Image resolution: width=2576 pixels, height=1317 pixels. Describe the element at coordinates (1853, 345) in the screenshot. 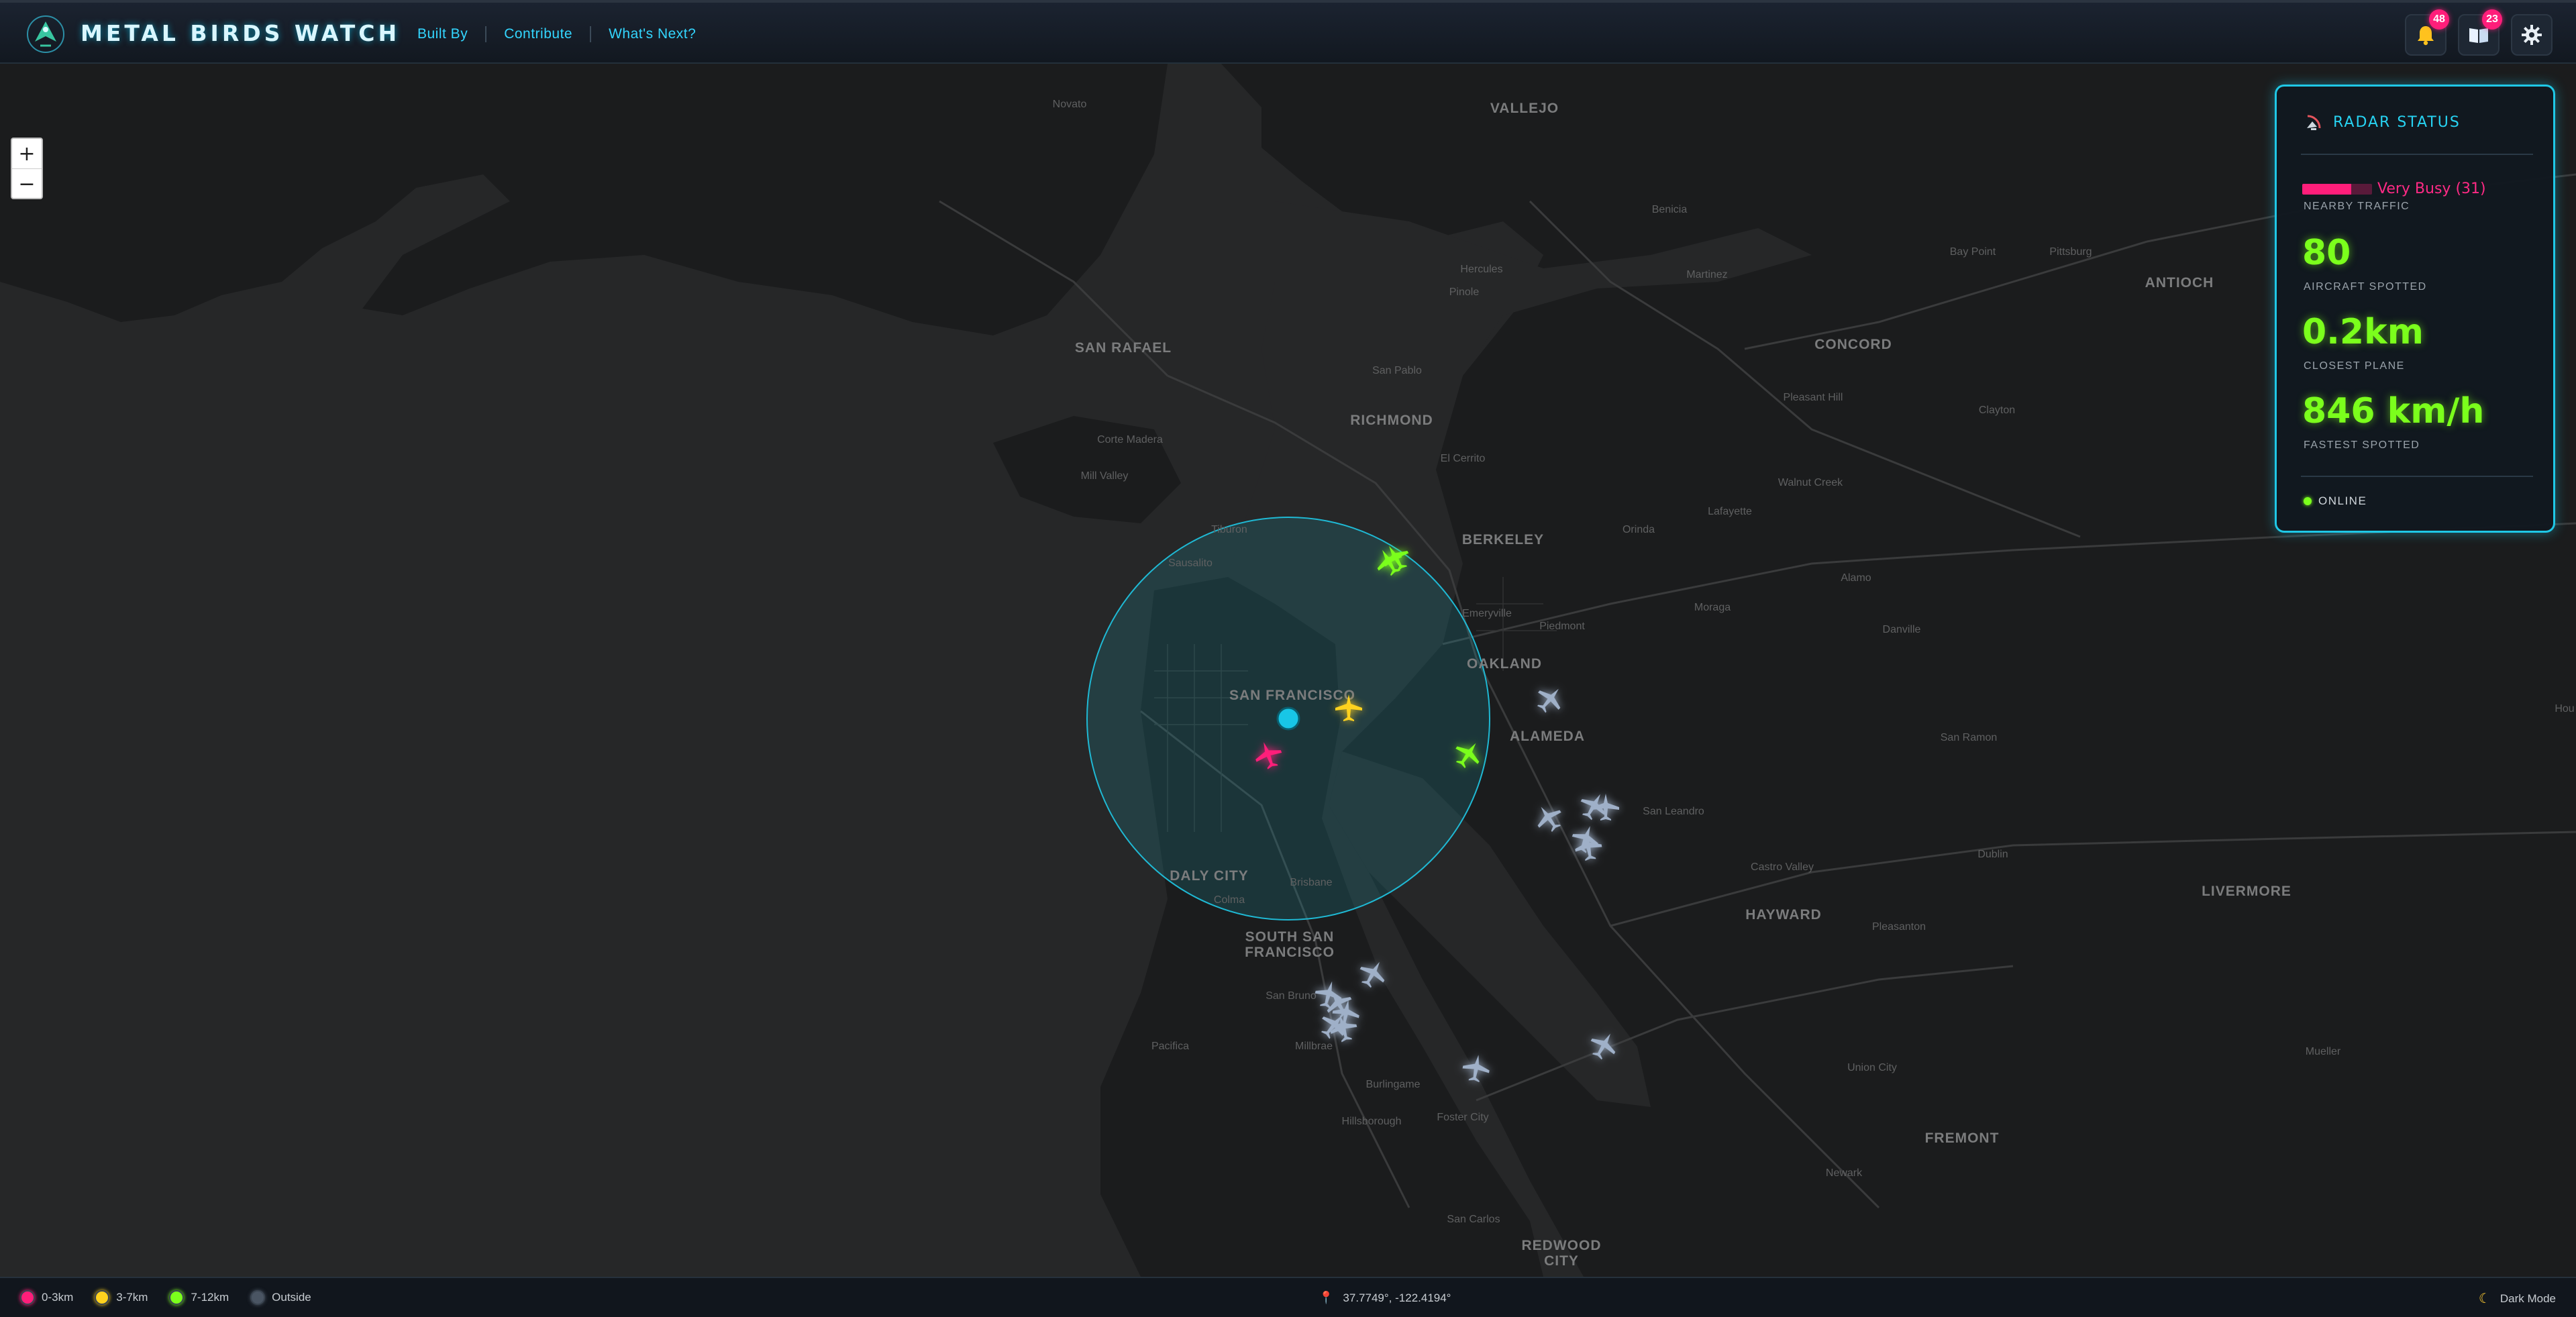

I see `place-label: CONCORD` at that location.